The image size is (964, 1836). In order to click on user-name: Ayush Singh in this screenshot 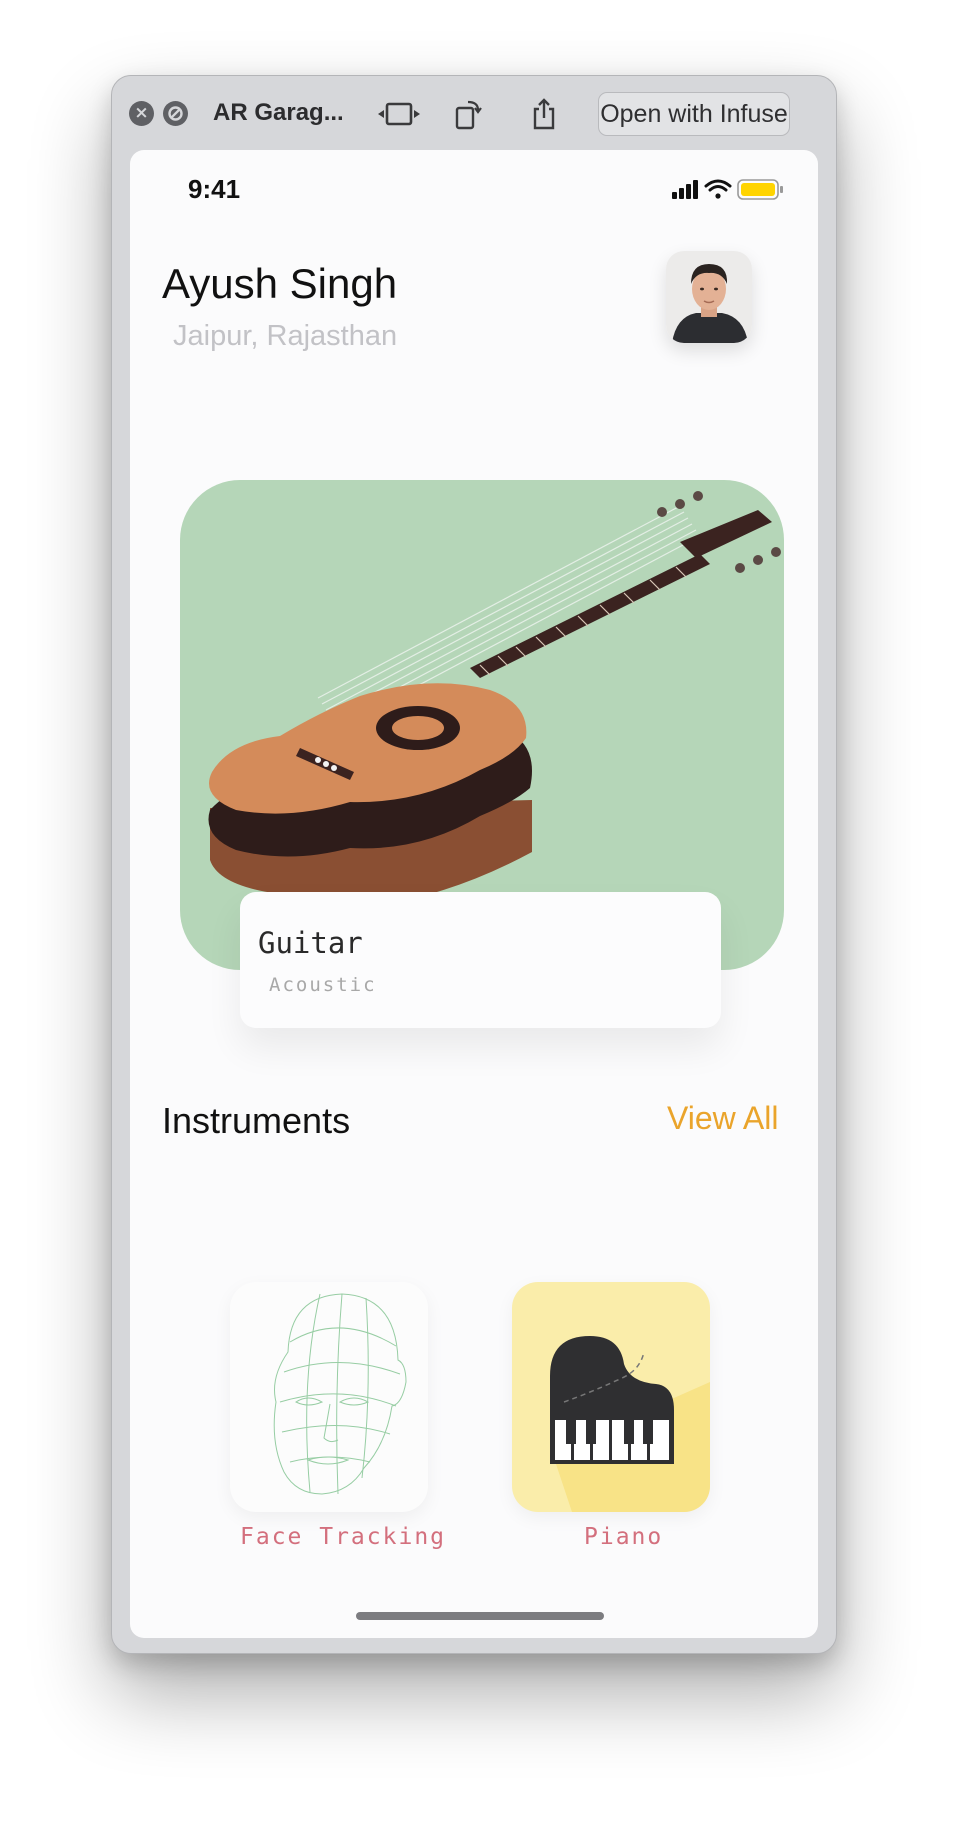, I will do `click(280, 283)`.